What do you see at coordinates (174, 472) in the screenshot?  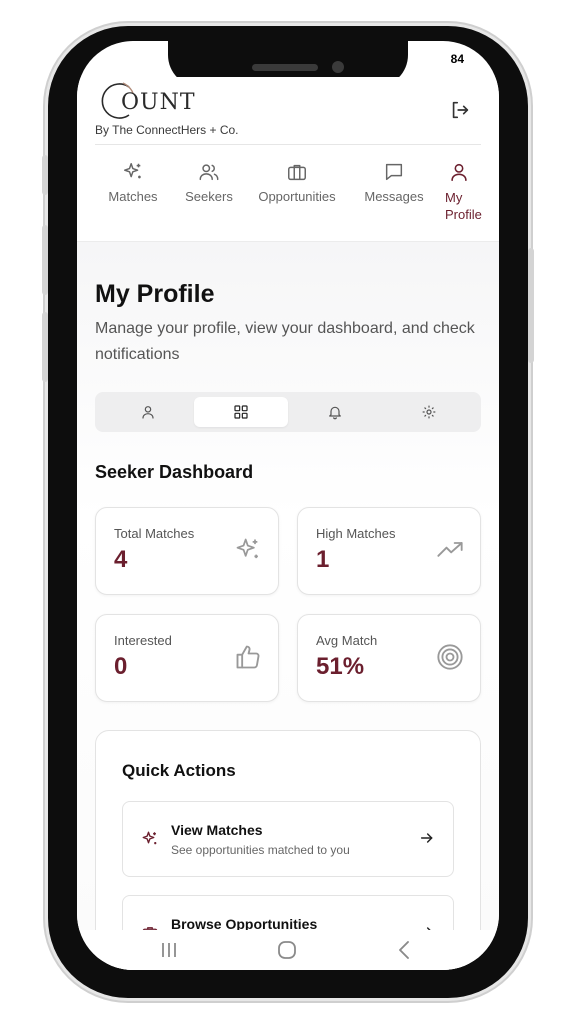 I see `dashboard-title: Seeker Dashboard` at bounding box center [174, 472].